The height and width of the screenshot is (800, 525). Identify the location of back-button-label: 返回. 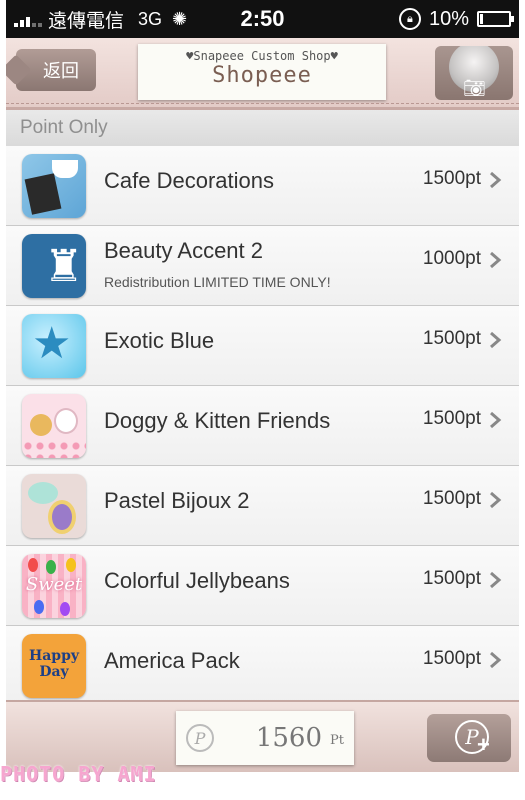
(61, 71).